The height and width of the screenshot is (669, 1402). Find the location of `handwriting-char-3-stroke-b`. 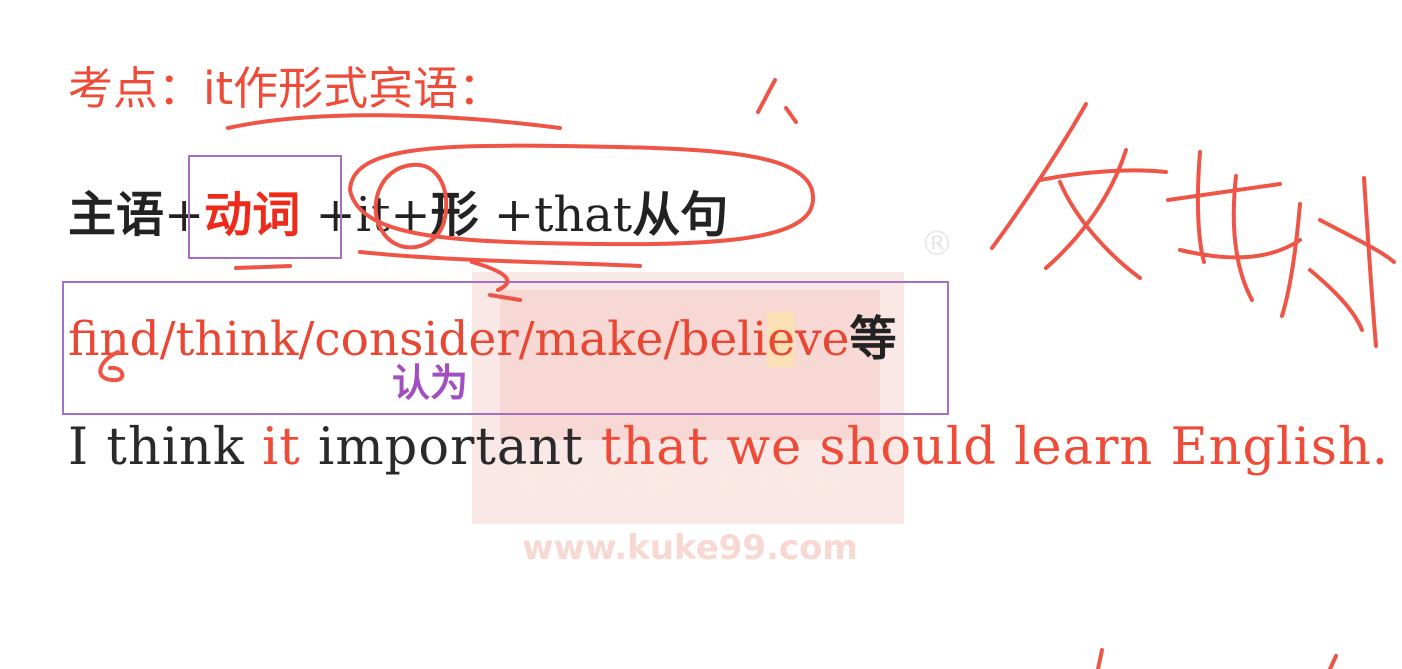

handwriting-char-3-stroke-b is located at coordinates (1357, 241).